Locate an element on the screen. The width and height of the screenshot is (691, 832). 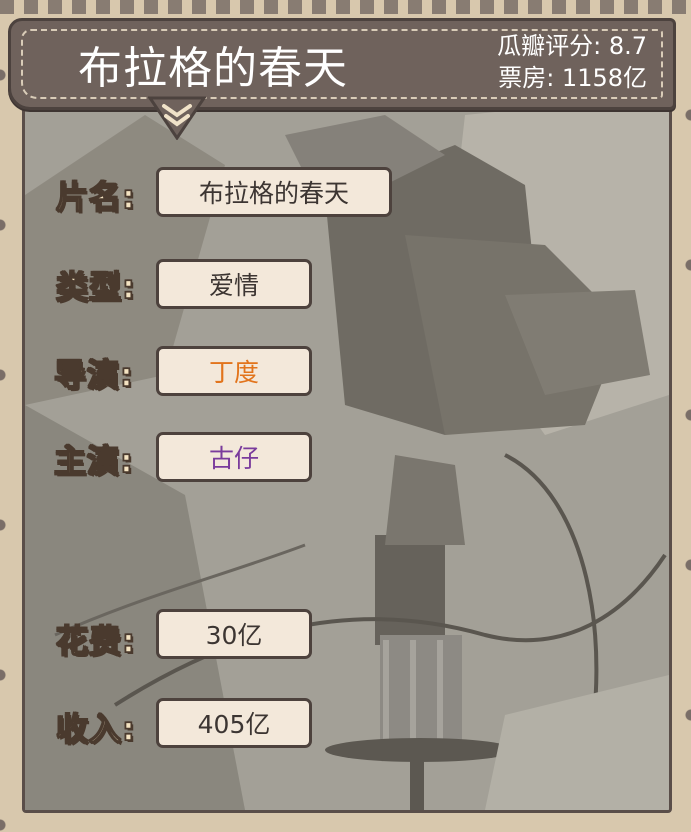
field-label-genre: 类型: is located at coordinates (95, 287).